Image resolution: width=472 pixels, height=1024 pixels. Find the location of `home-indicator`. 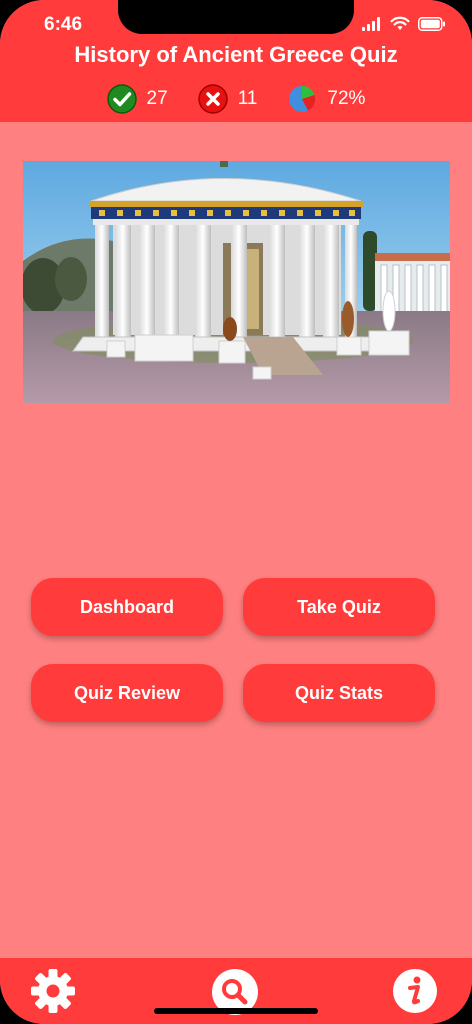

home-indicator is located at coordinates (236, 1011).